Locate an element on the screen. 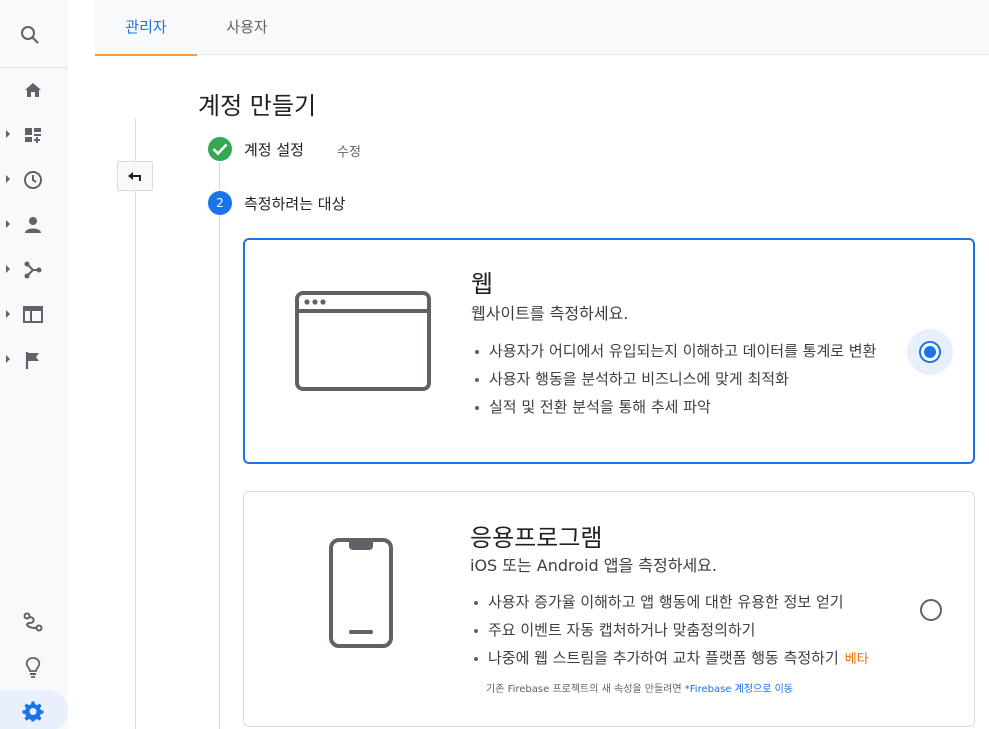  list-item: 사용자 증가율 이해하고 앱 행동에 대한 유용한 정보 얻기 is located at coordinates (705, 602).